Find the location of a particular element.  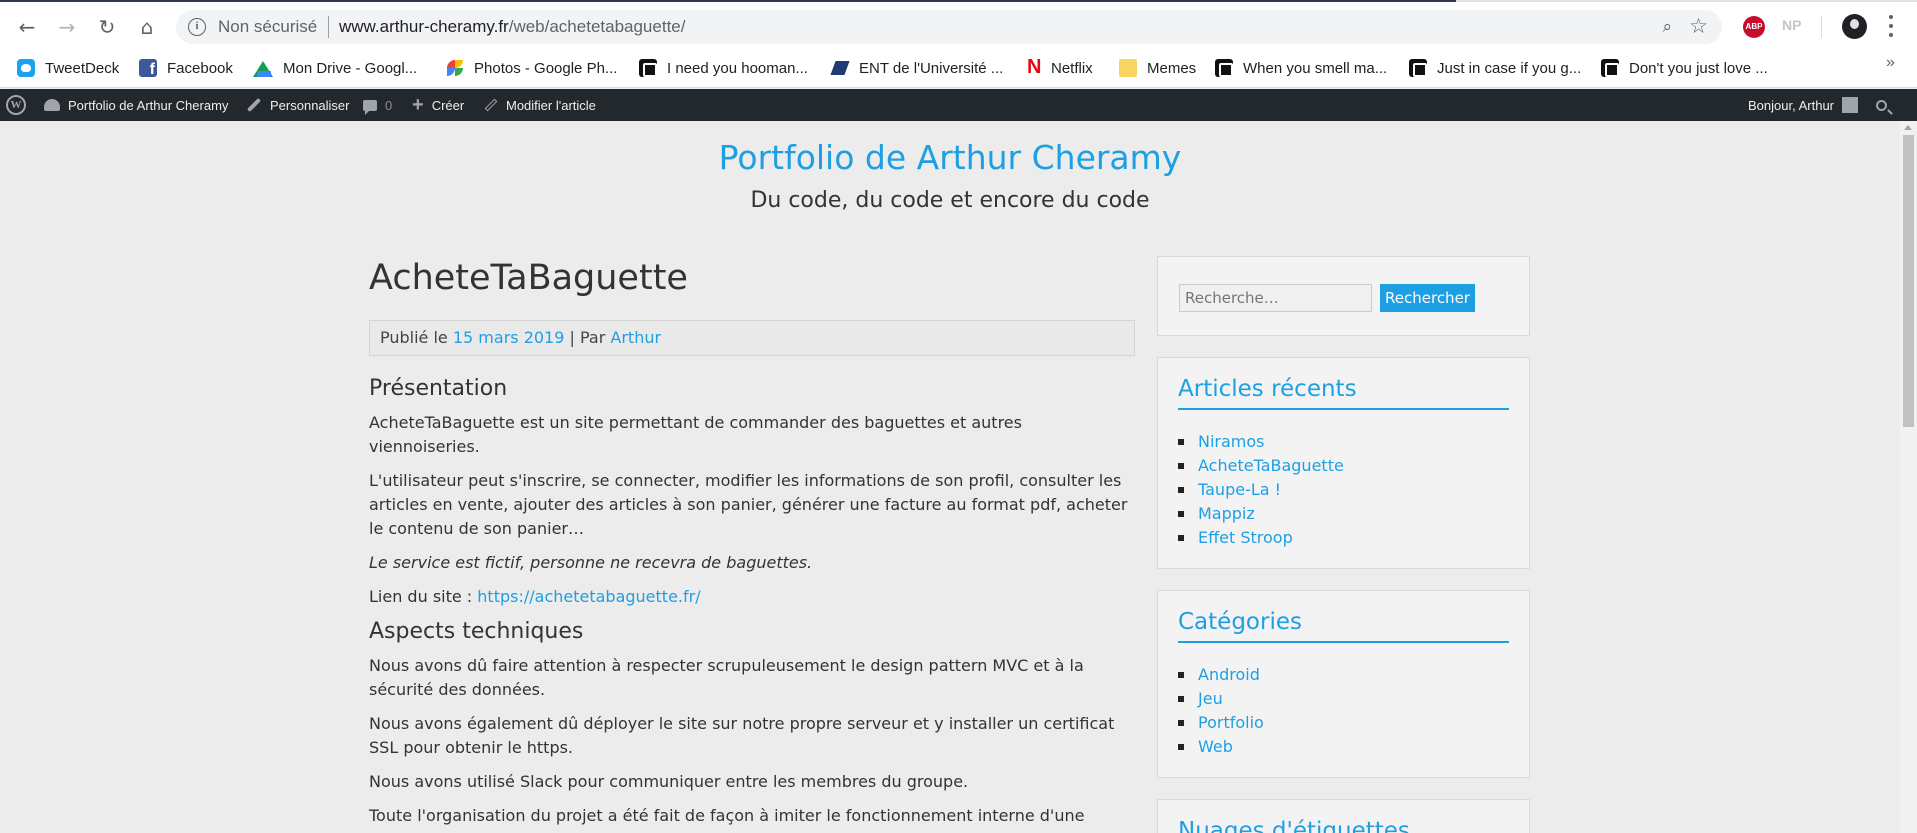

bookmark-facebook: Facebook is located at coordinates (186, 68).